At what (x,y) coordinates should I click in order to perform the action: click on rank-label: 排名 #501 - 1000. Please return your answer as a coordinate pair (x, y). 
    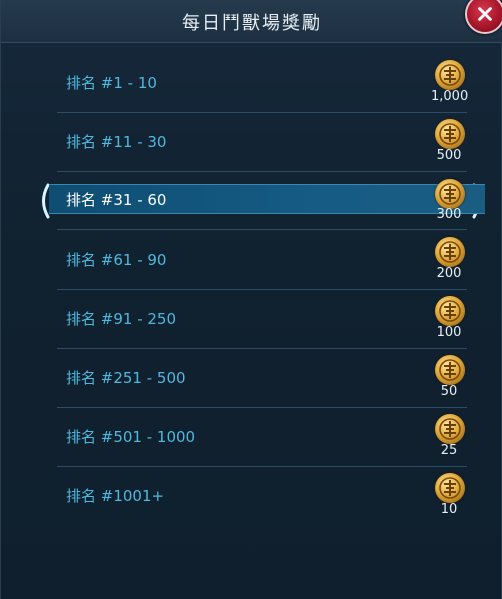
    Looking at the image, I should click on (131, 437).